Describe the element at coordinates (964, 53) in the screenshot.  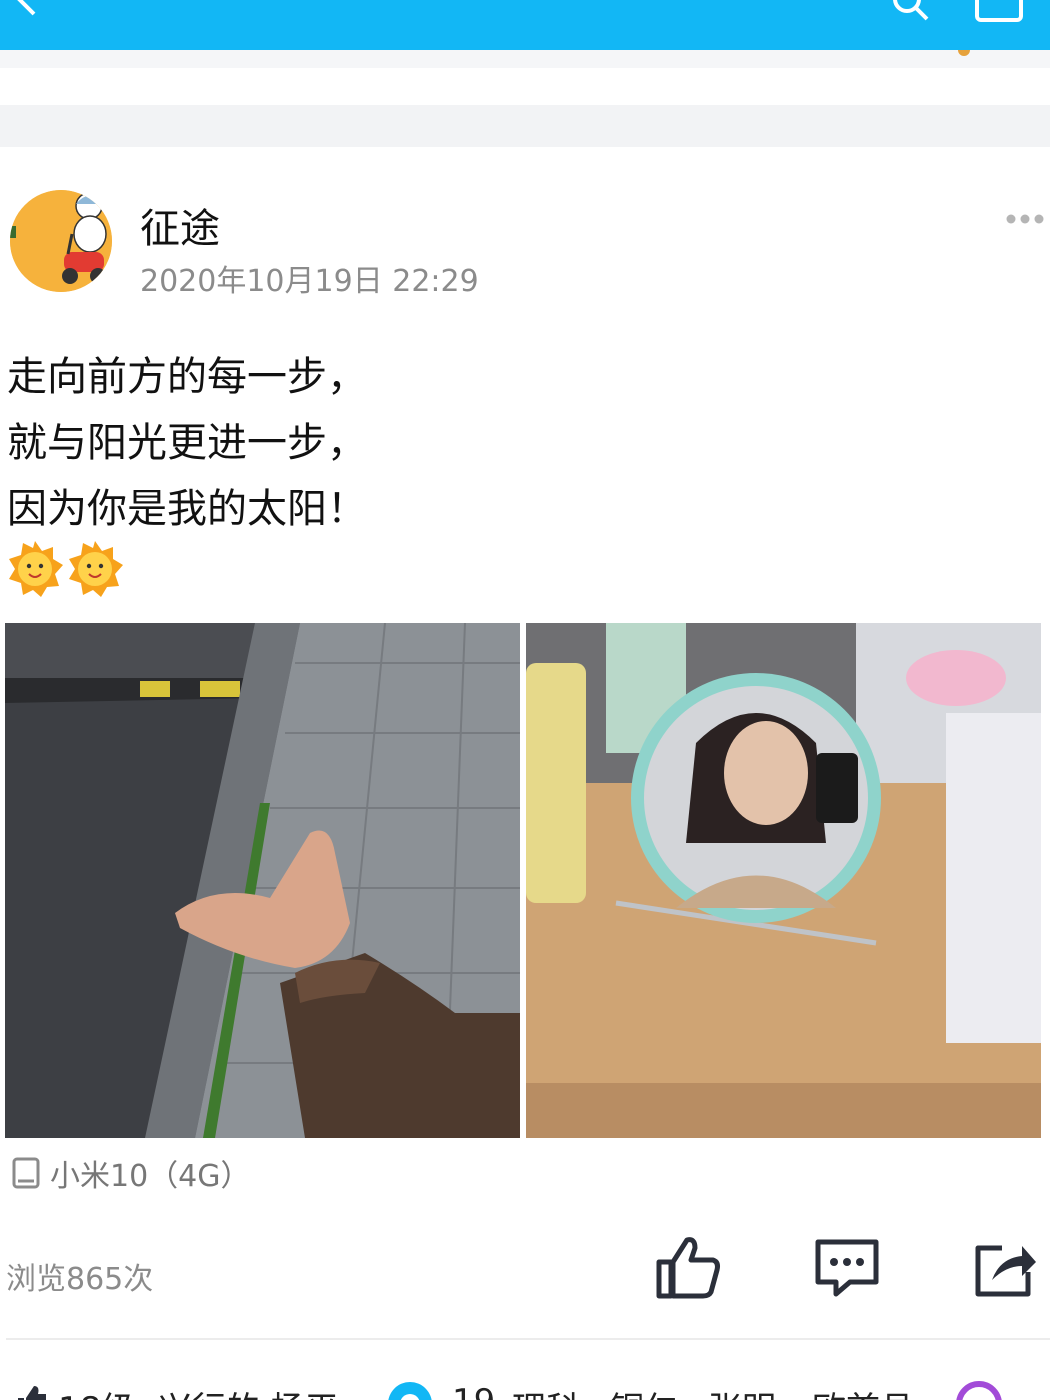
I see `notification-dot-icon` at that location.